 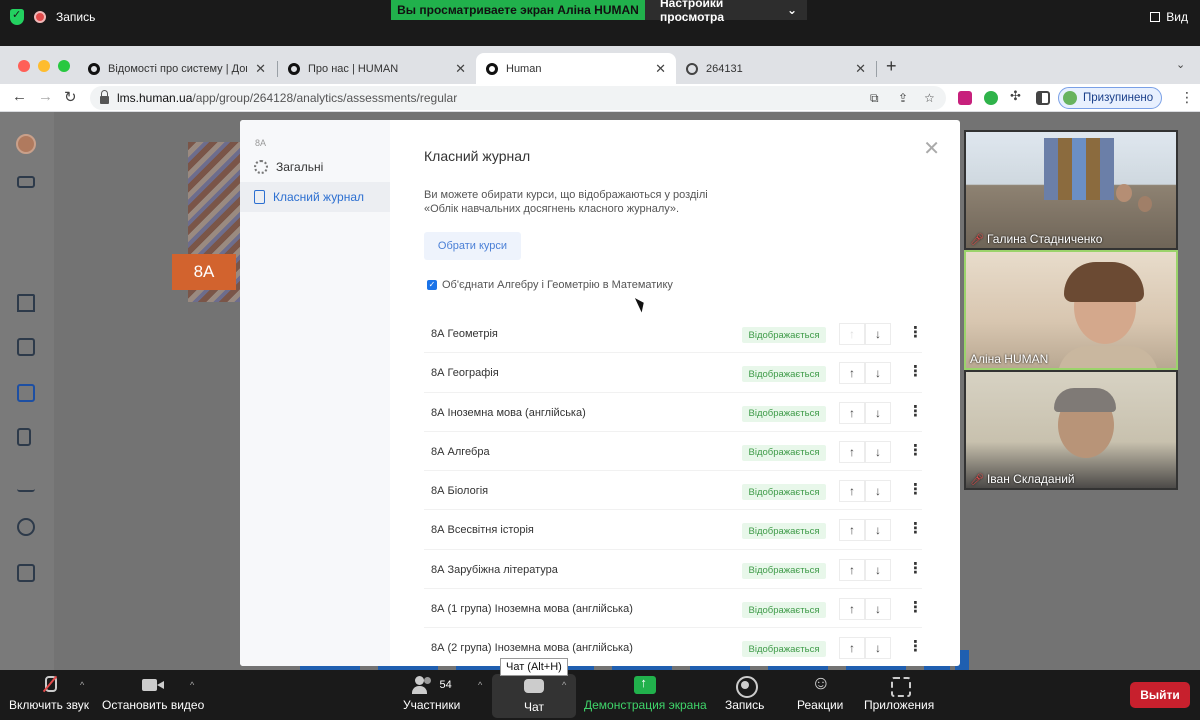 I want to click on browser-tab-active: Human ✕, so click(x=576, y=68).